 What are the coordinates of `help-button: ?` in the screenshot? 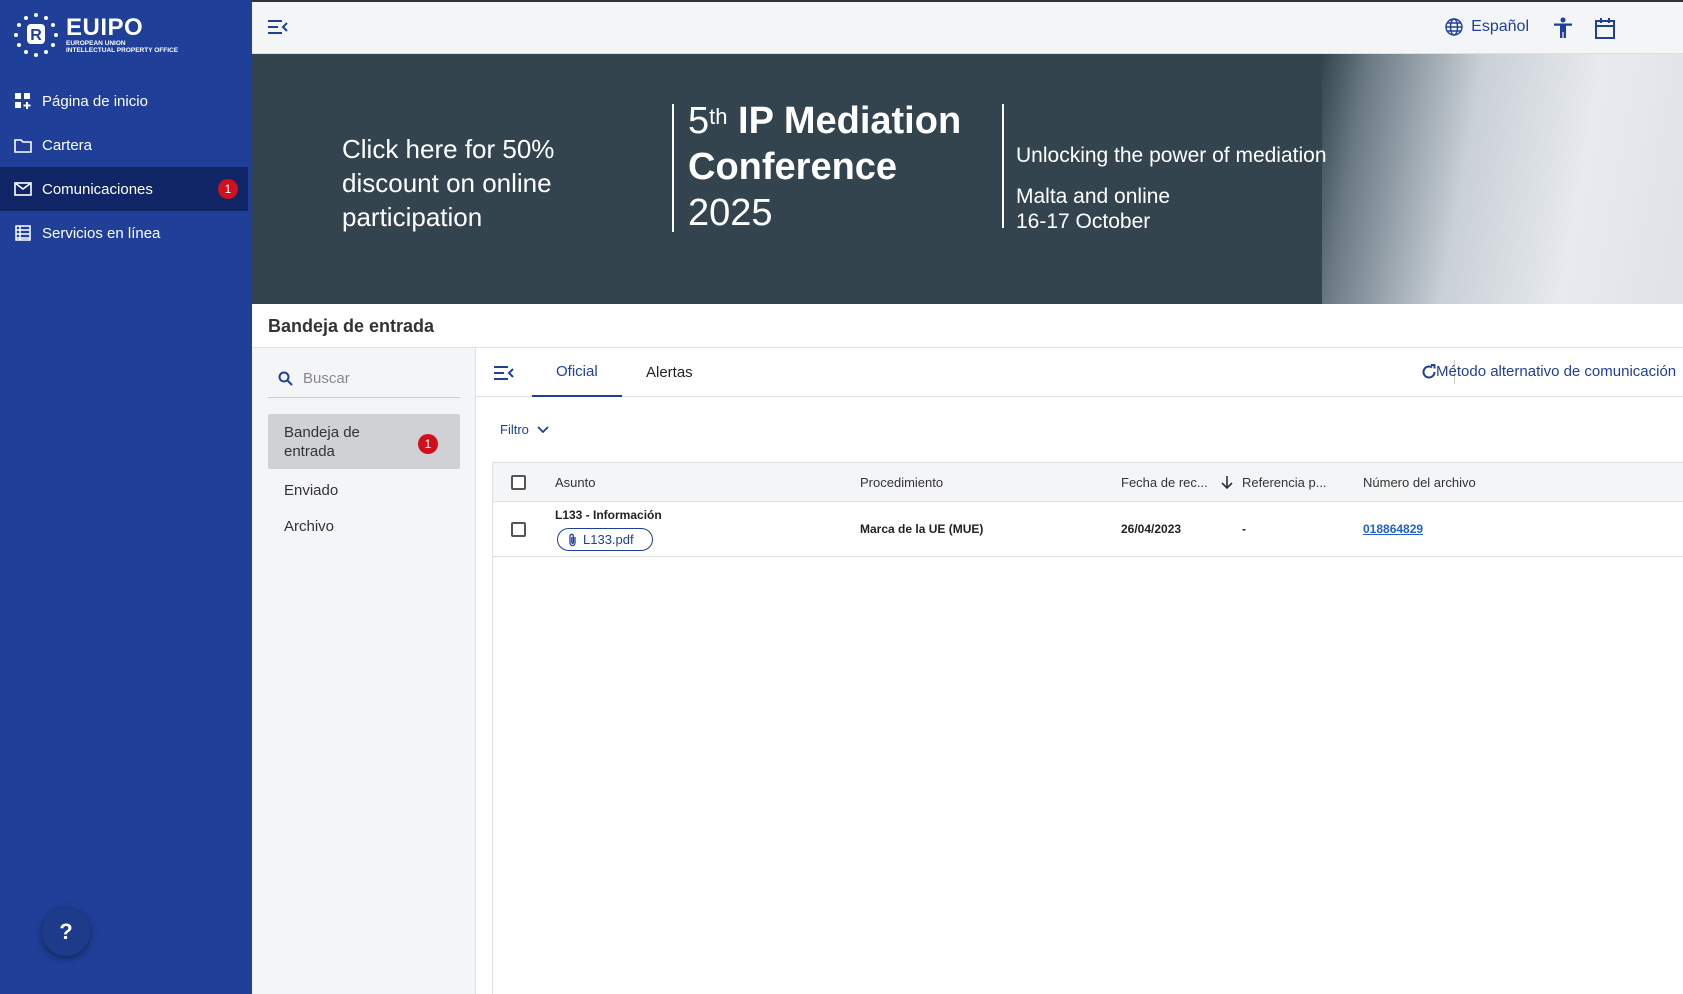 It's located at (66, 932).